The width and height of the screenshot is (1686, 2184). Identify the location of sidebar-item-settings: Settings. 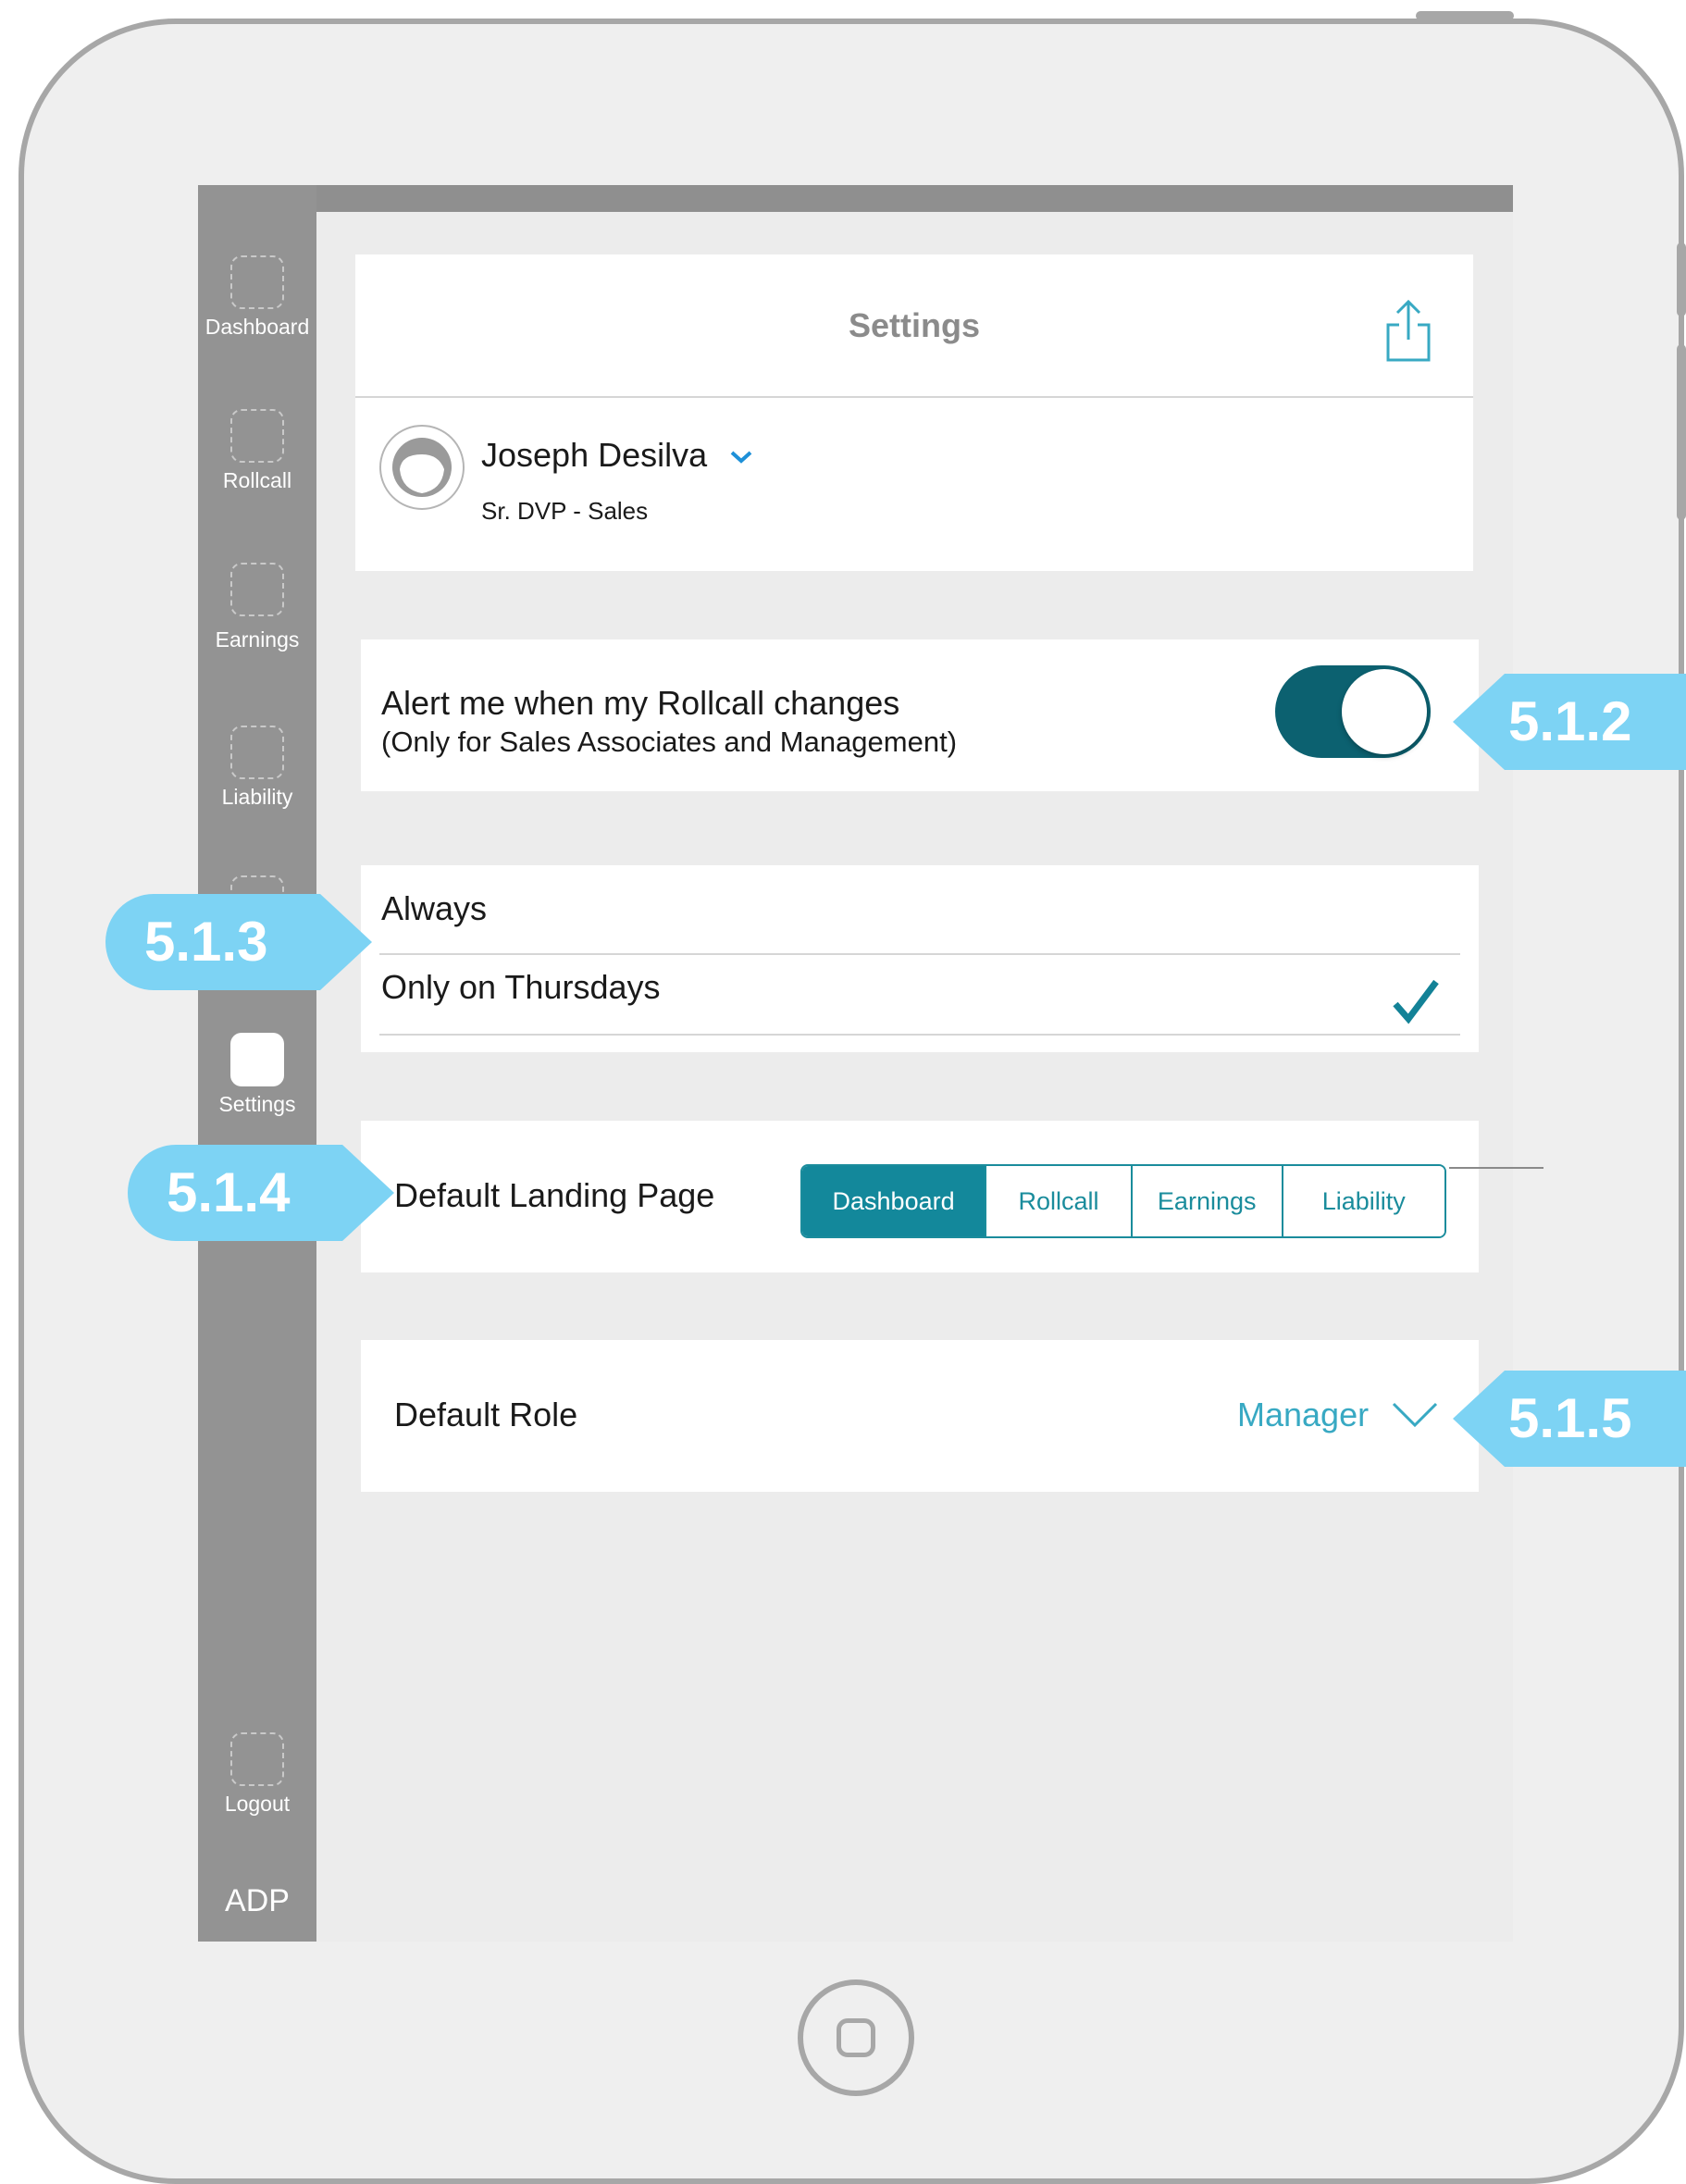
(257, 1075).